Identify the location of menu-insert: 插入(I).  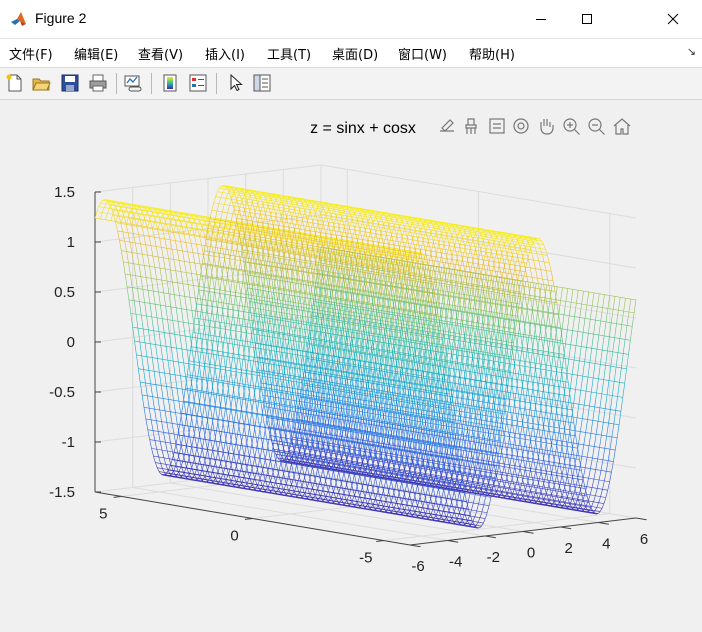
(225, 53).